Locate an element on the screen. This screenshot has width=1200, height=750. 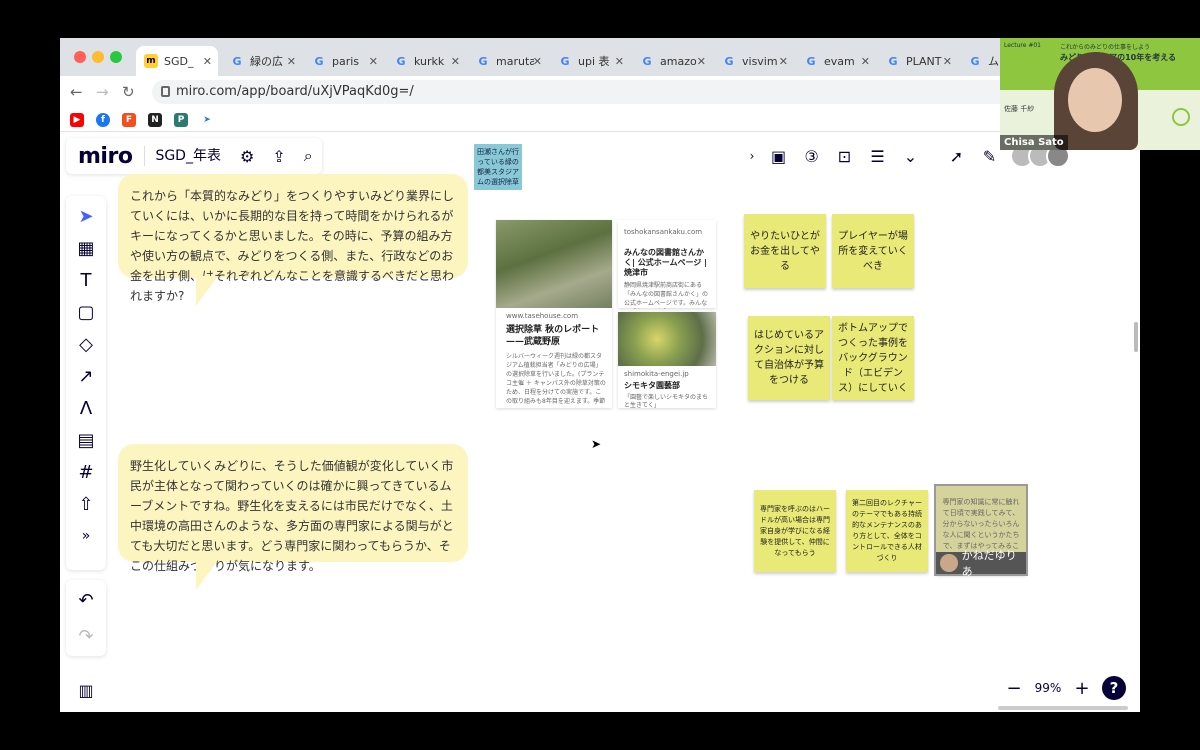
tab-miro: m SGD_ ✕ is located at coordinates (177, 61).